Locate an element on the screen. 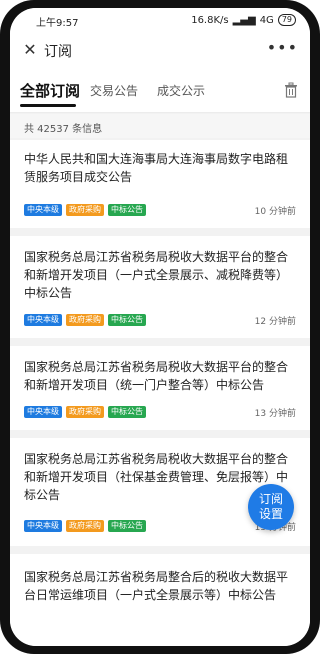 The image size is (320, 654). status-bar: 上午9:57 16.8K/s ▂▄▆ 4G 79 is located at coordinates (160, 20).